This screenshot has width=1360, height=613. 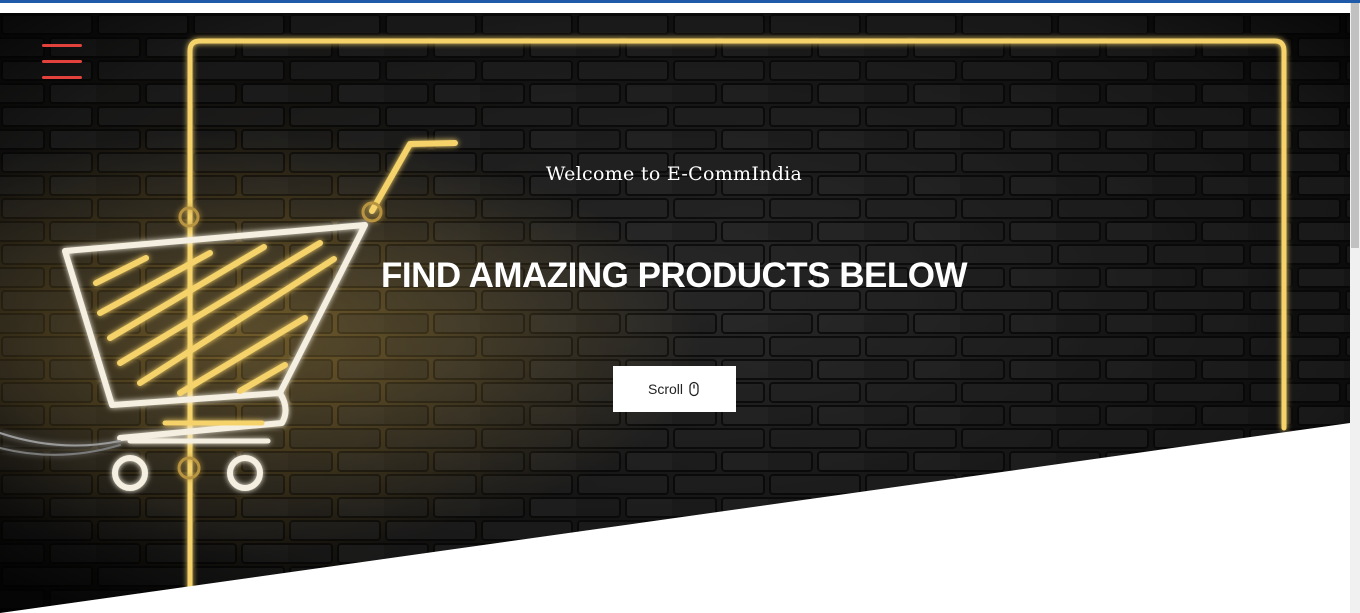 I want to click on page-scrollbar, so click(x=1355, y=308).